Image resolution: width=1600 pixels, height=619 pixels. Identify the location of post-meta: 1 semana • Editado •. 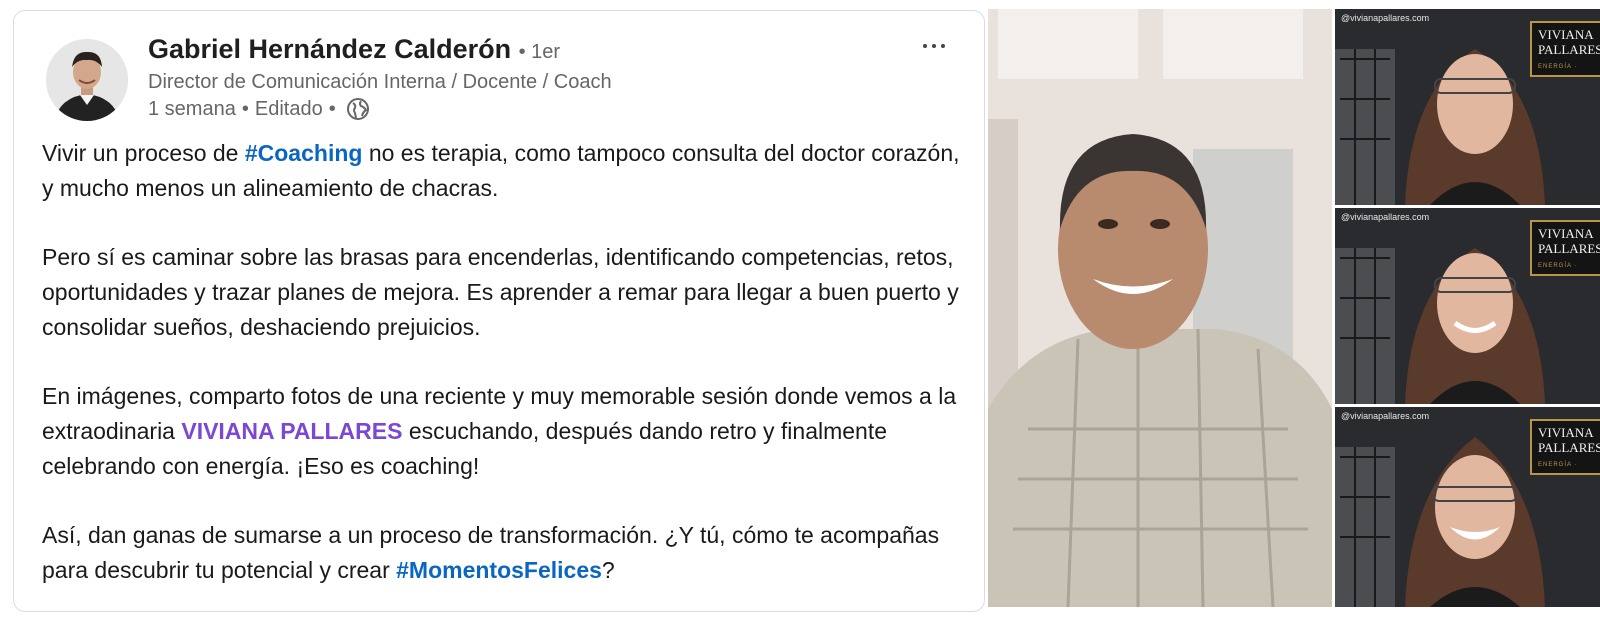
(259, 109).